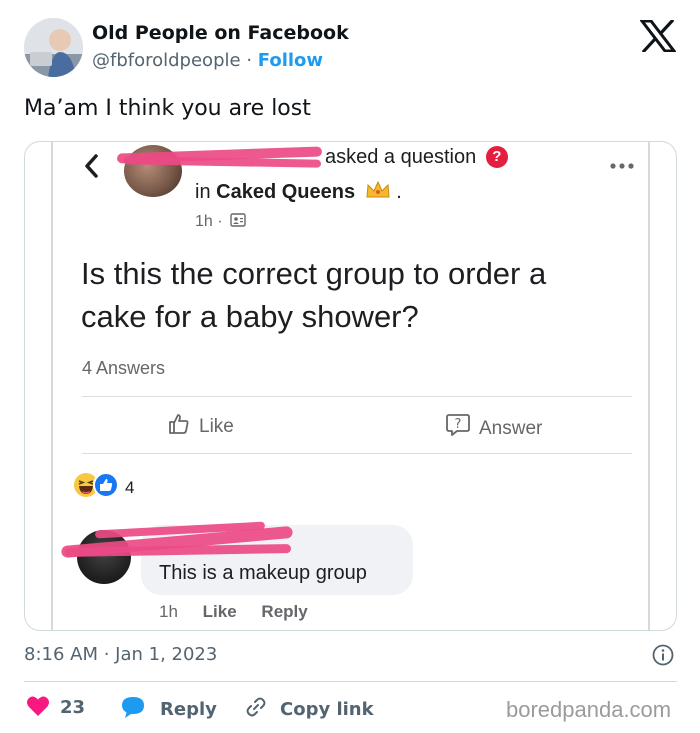 The height and width of the screenshot is (733, 700). Describe the element at coordinates (92, 166) in the screenshot. I see `chevron-left-icon` at that location.